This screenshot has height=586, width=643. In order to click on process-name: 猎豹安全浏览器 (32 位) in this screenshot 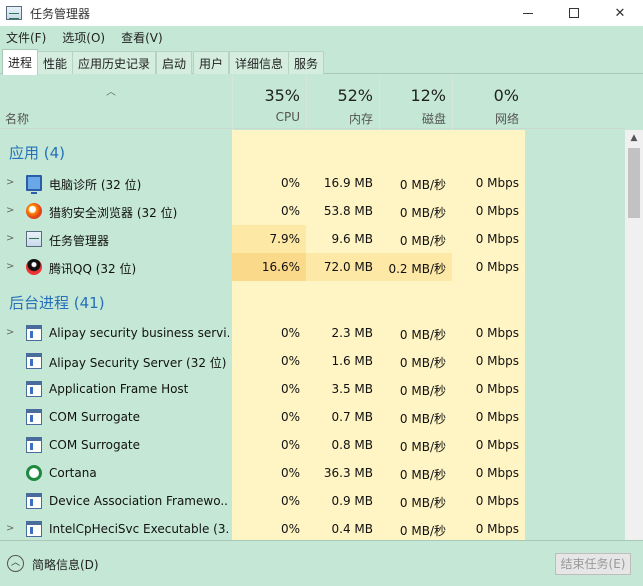, I will do `click(113, 213)`.